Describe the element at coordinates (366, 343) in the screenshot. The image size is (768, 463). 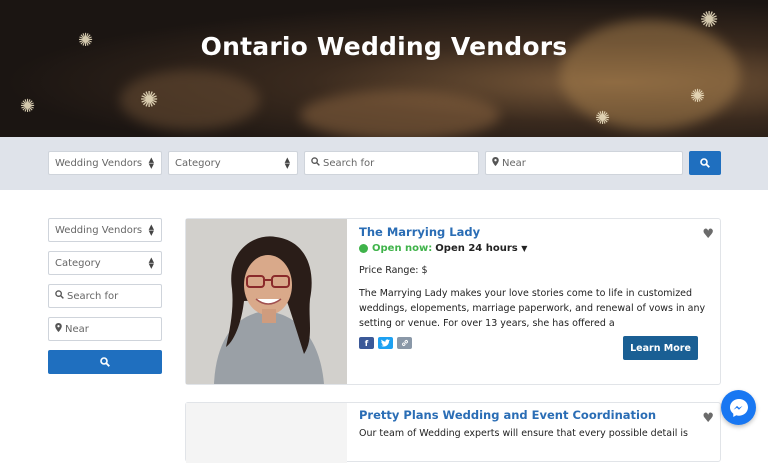
I see `facebook-icon: f` at that location.